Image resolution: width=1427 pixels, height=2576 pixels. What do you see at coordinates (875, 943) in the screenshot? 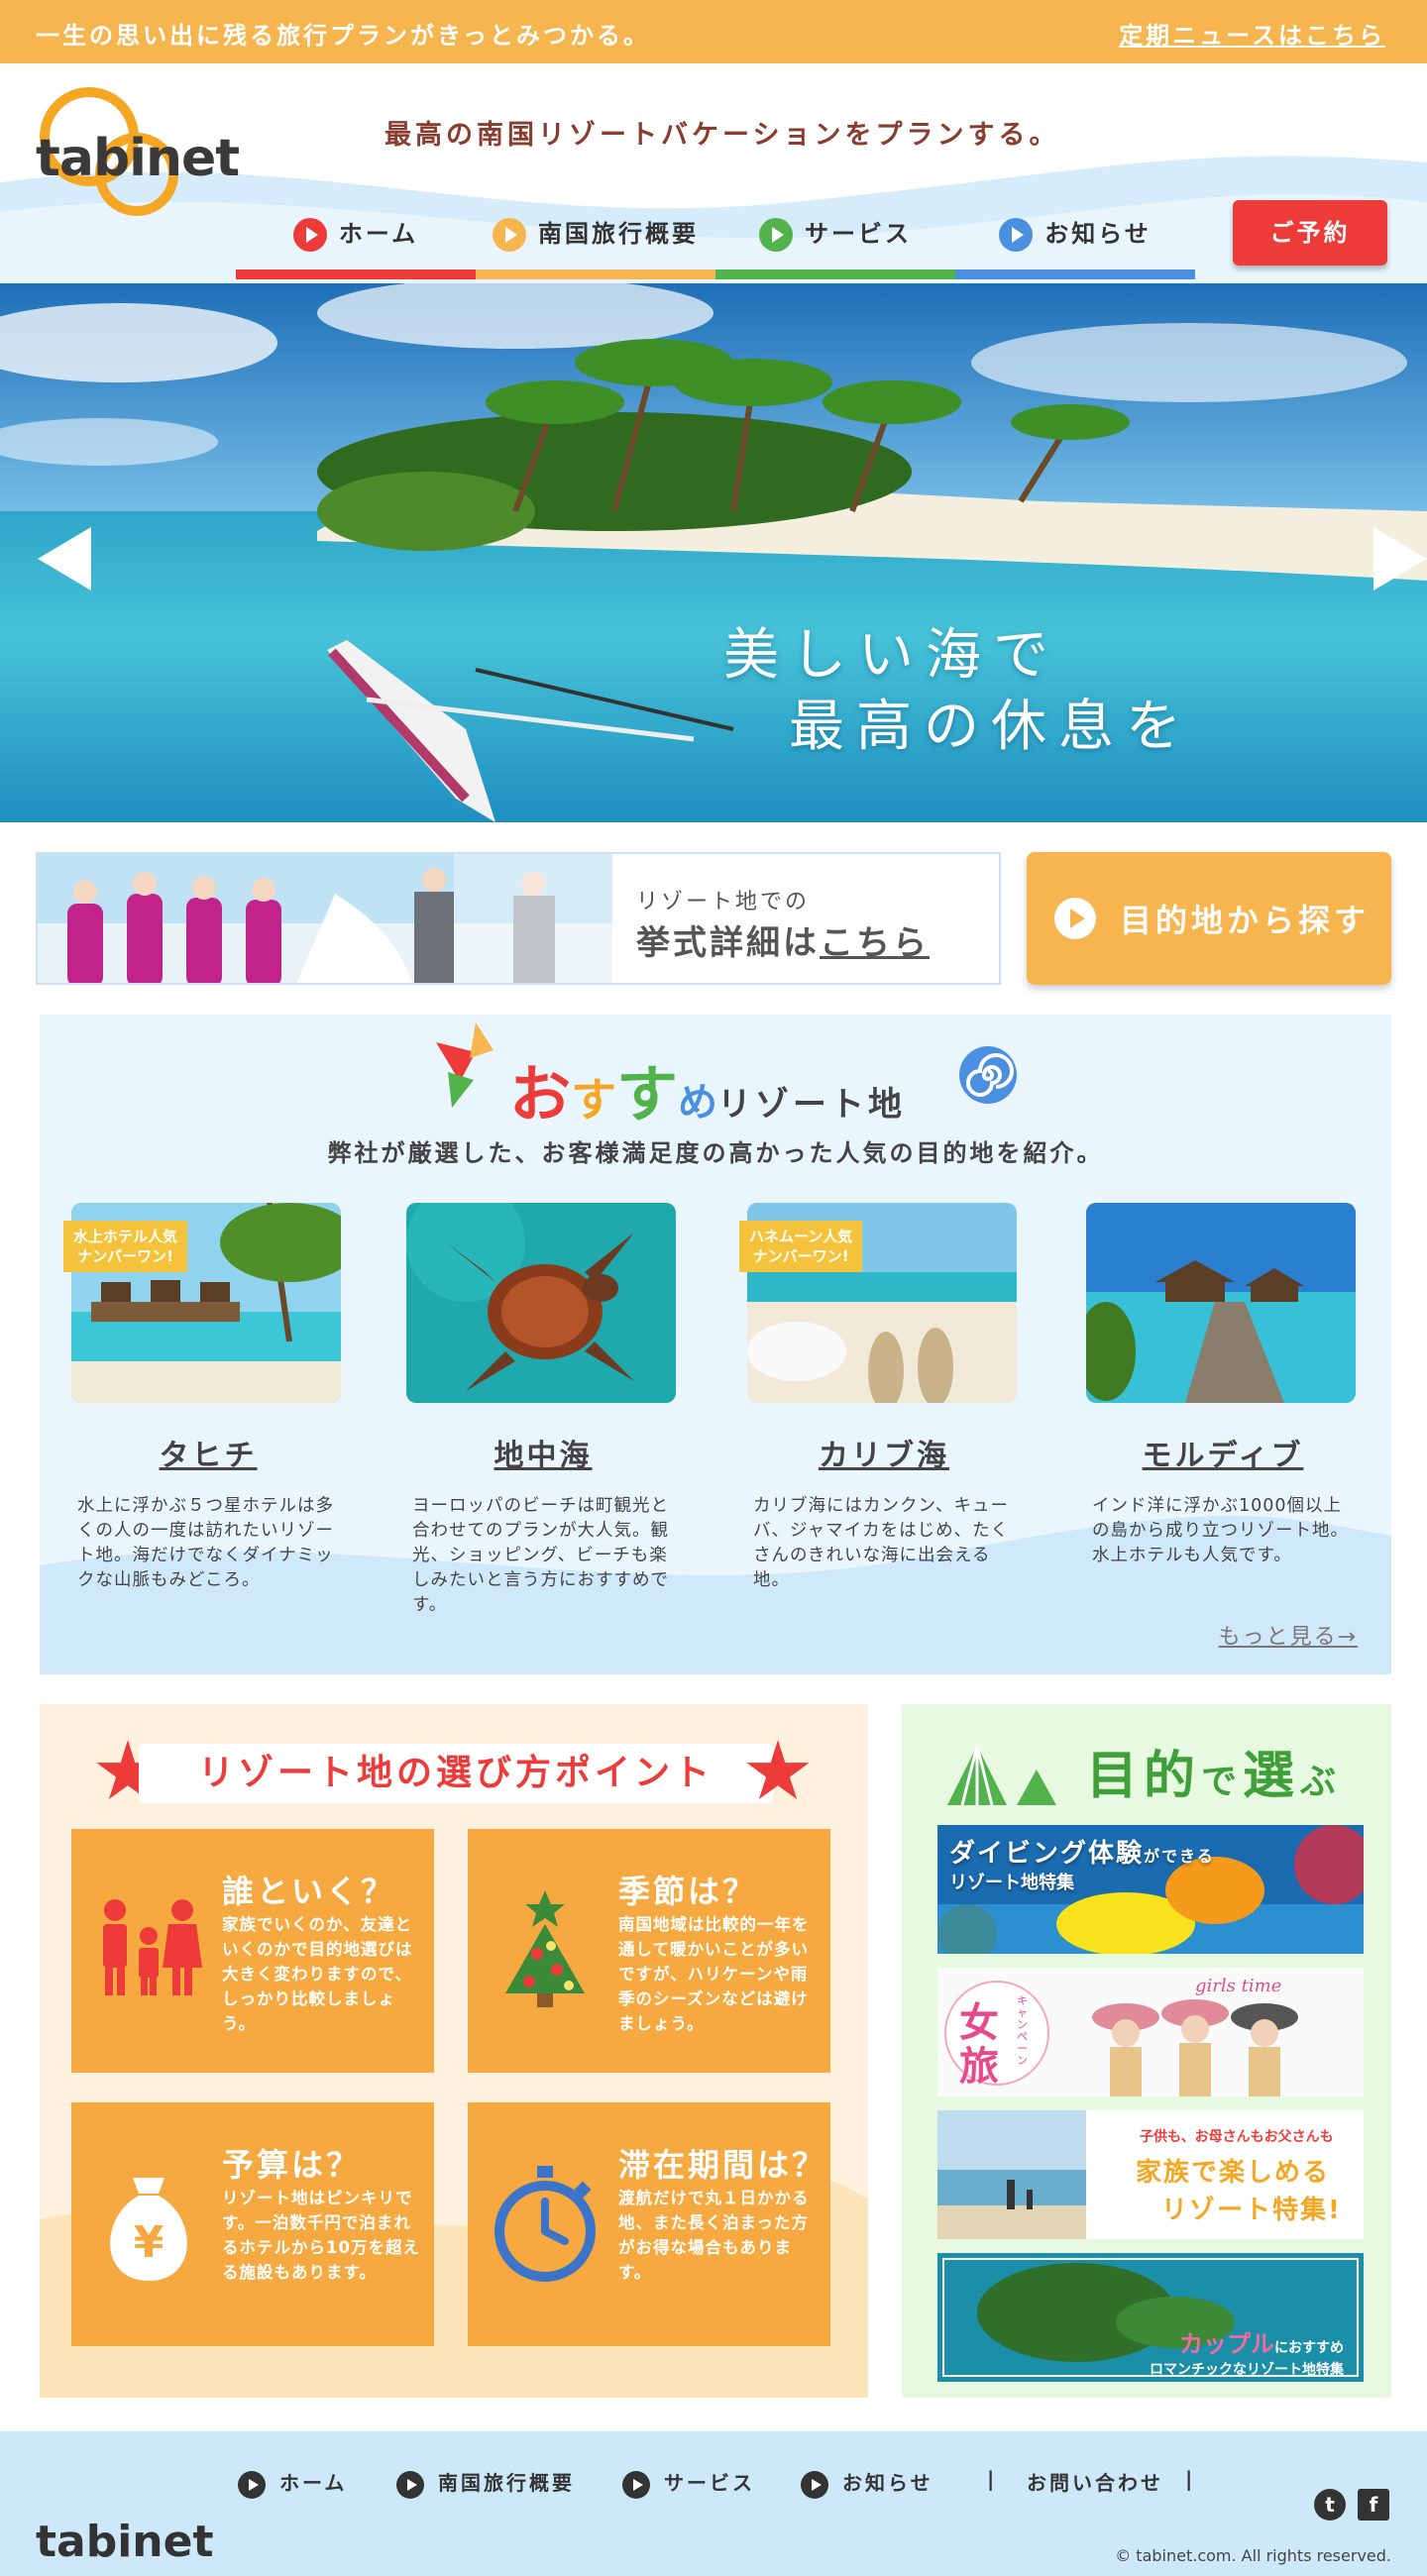
I see `wedding-link: こちら` at bounding box center [875, 943].